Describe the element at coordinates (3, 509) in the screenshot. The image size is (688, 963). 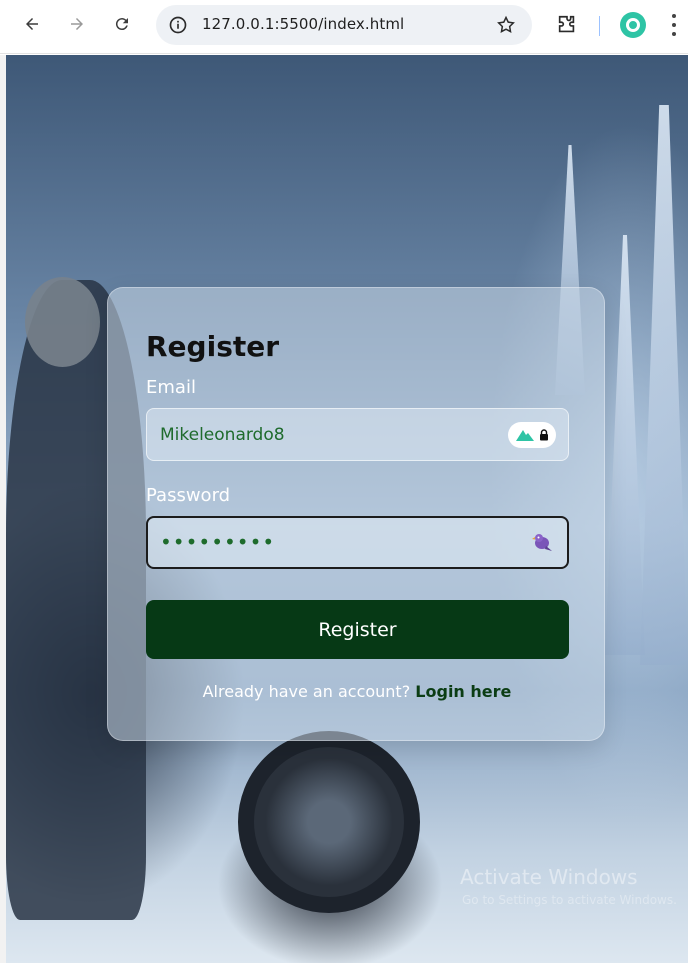
I see `page-left-edge` at that location.